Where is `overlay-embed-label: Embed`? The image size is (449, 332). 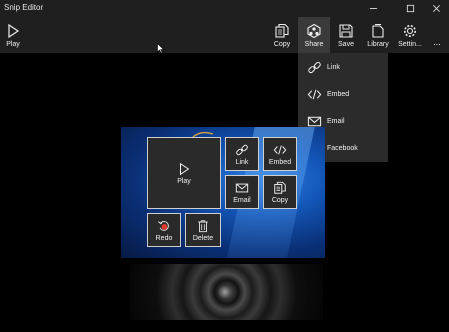
overlay-embed-label: Embed is located at coordinates (280, 162).